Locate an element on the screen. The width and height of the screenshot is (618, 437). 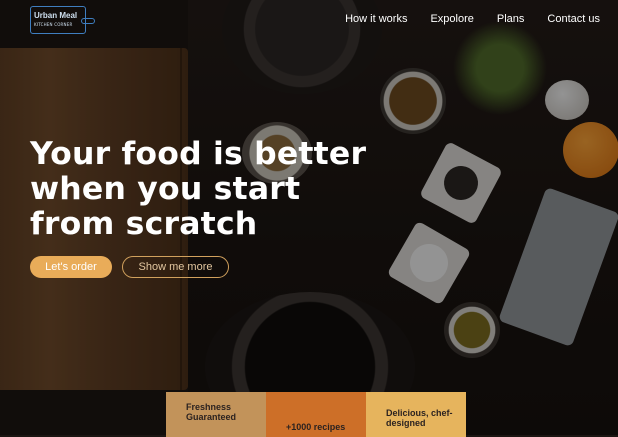
feature-card-freshness: Freshness Guaranteed is located at coordinates (216, 414).